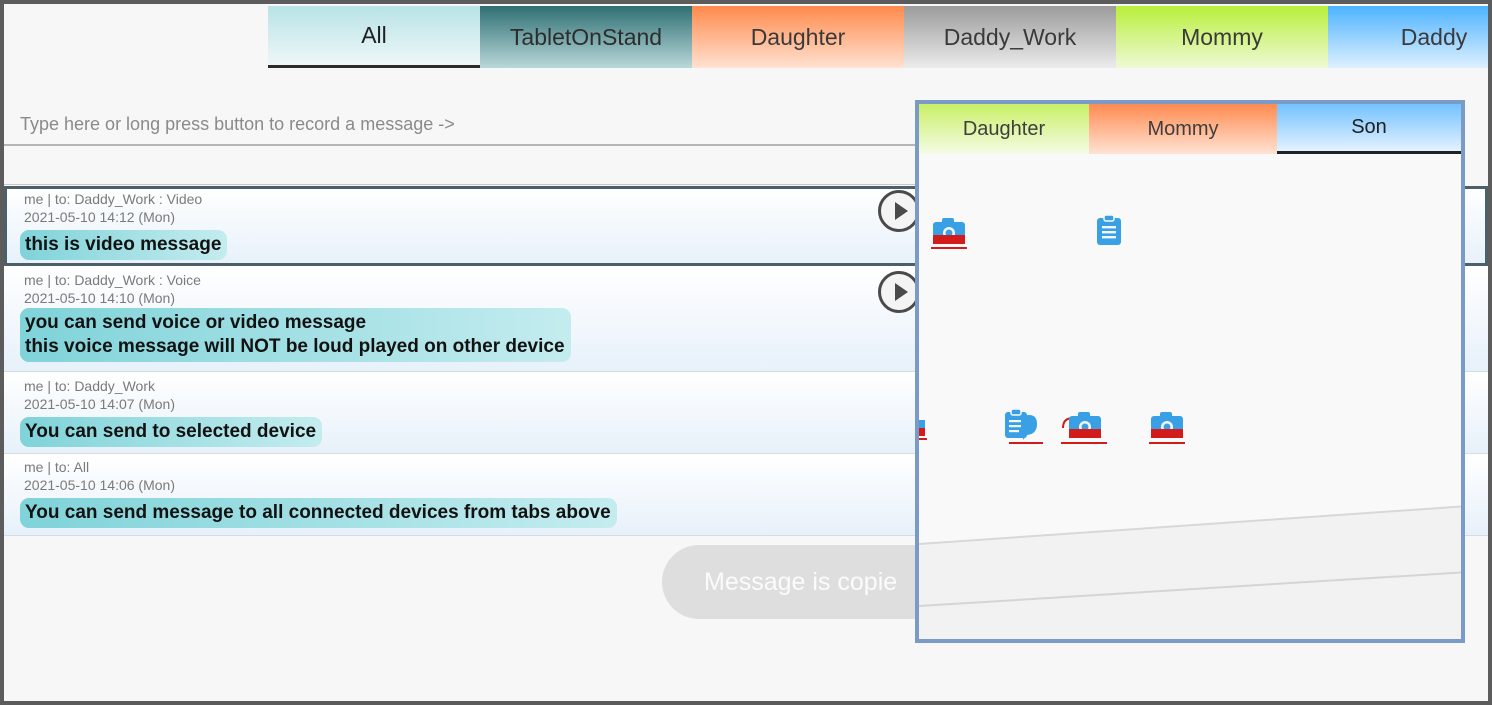  Describe the element at coordinates (196, 322) in the screenshot. I see `message-text: you can send voice or video message` at that location.